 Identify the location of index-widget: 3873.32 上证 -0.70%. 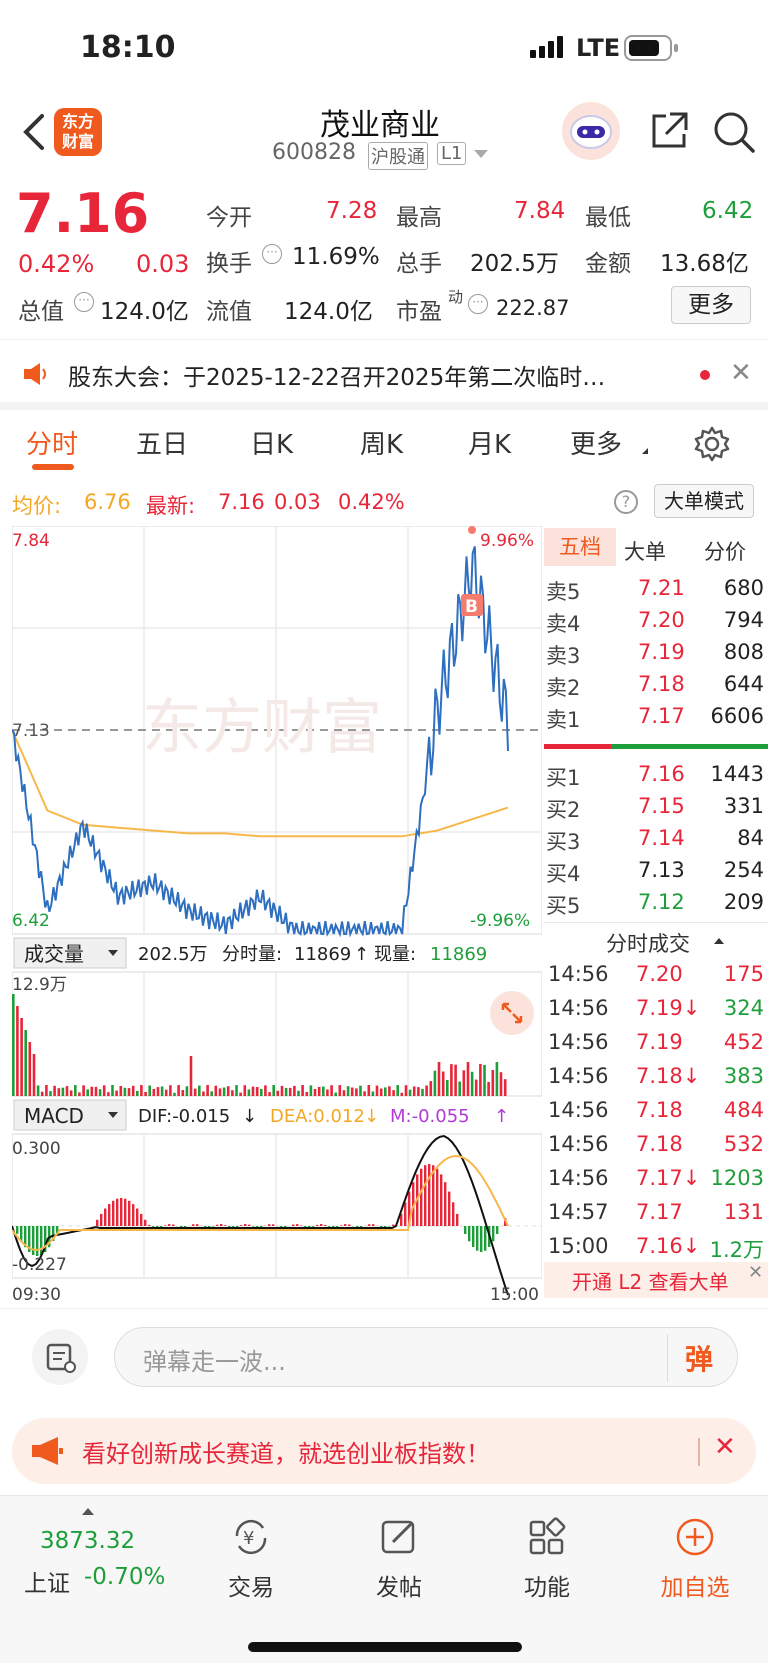
(100, 1554).